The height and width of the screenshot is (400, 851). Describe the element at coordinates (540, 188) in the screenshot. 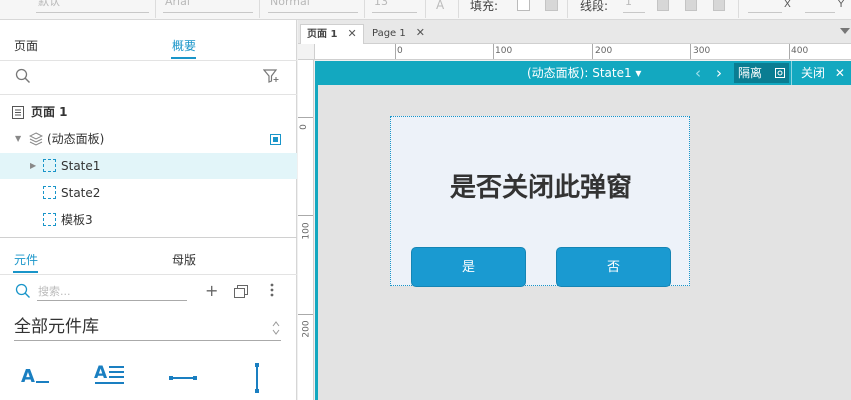

I see `popup-title: 是否关闭此弹窗` at that location.